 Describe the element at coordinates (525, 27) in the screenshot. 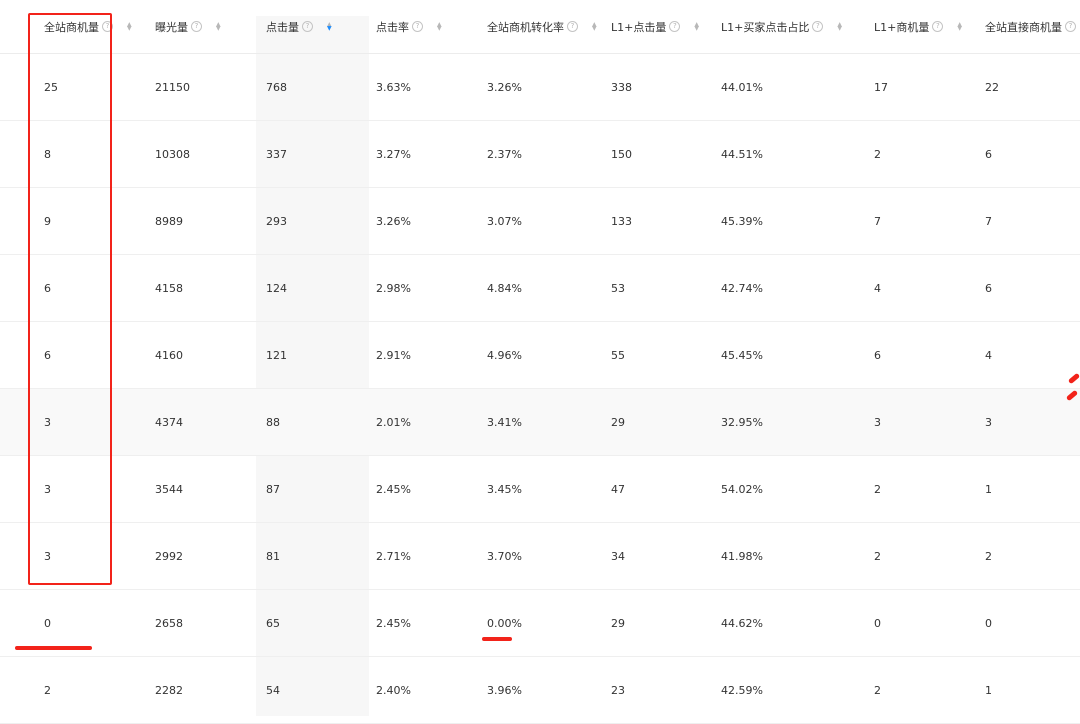

I see `header-label: 全站商机转化率` at that location.